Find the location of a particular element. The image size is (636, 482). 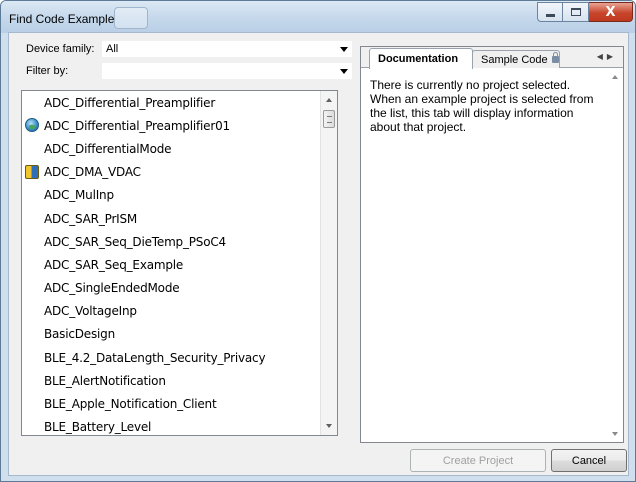

window-controls: X is located at coordinates (585, 12).